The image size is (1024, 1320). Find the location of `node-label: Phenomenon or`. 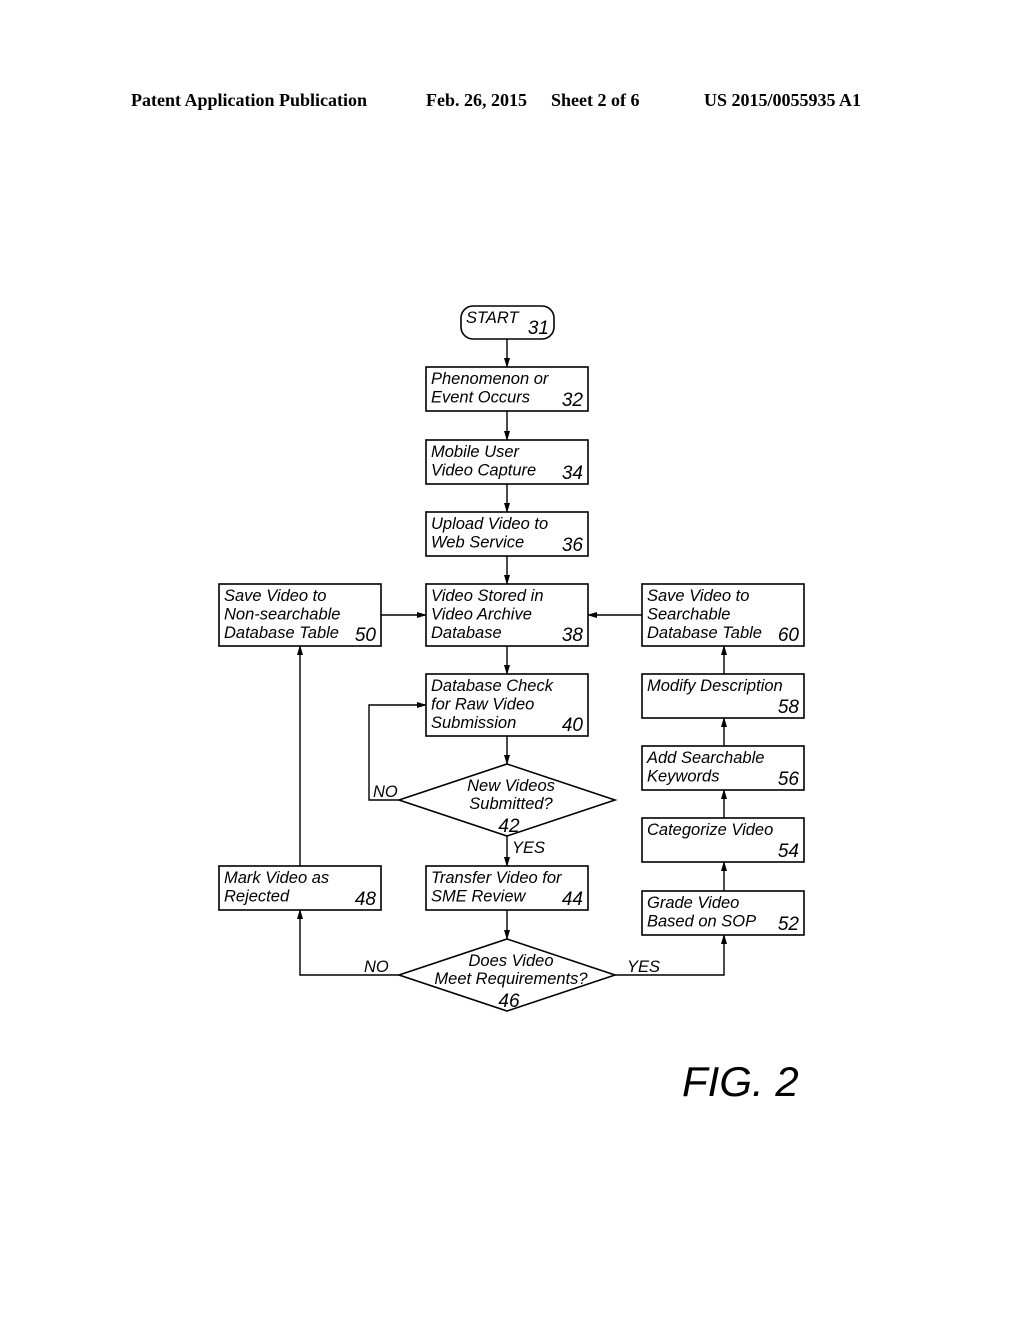

node-label: Phenomenon or is located at coordinates (490, 379).